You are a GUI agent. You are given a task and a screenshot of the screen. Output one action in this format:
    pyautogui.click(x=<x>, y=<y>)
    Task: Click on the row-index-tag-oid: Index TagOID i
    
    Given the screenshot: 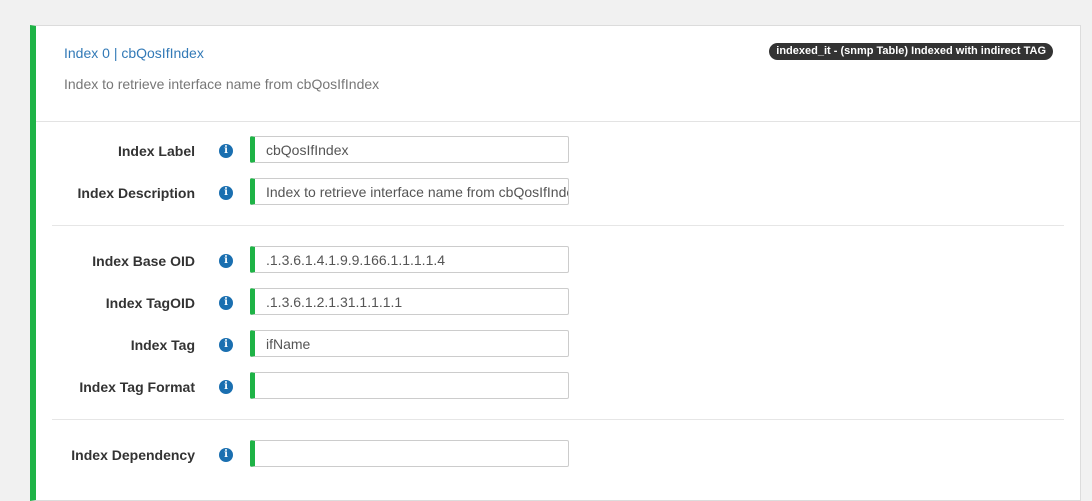 What is the action you would take?
    pyautogui.click(x=558, y=303)
    